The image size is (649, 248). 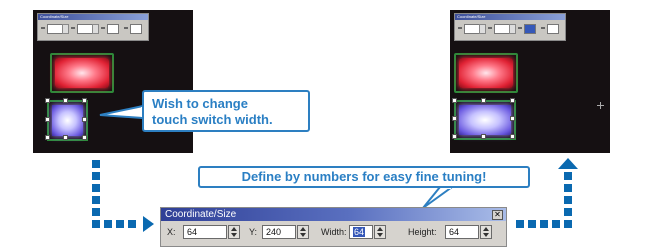 I want to click on crosshair-icon, so click(x=600, y=105).